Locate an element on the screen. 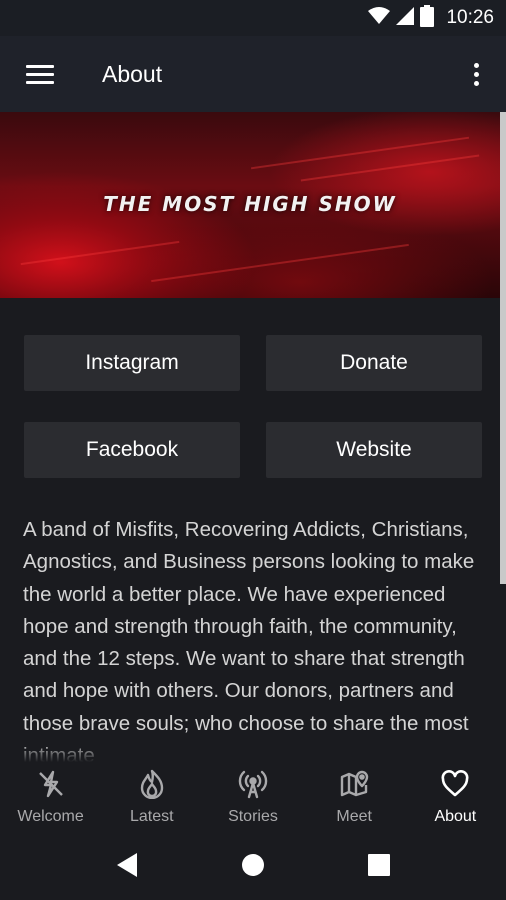 This screenshot has width=506, height=900. app-bar: About is located at coordinates (253, 74).